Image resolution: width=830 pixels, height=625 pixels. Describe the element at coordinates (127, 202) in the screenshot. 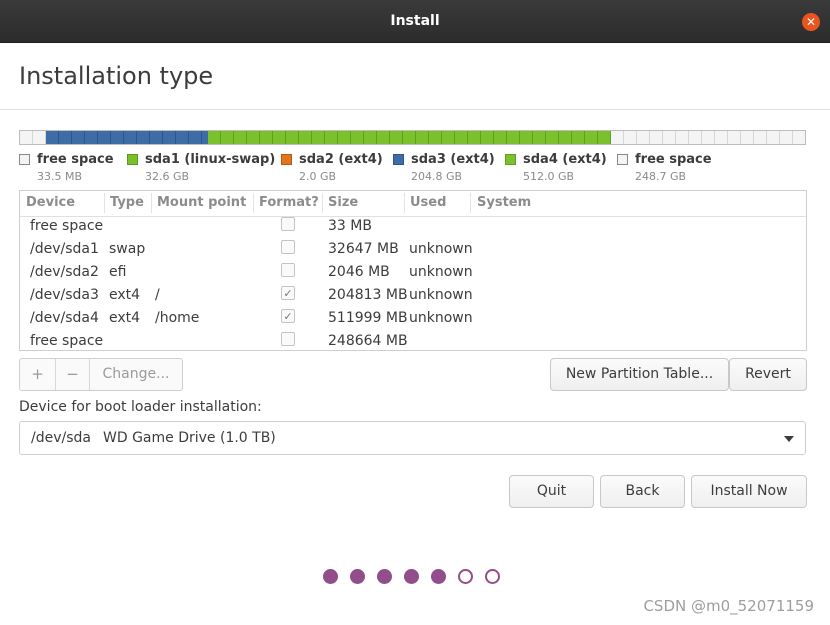

I see `column-type: Type` at that location.